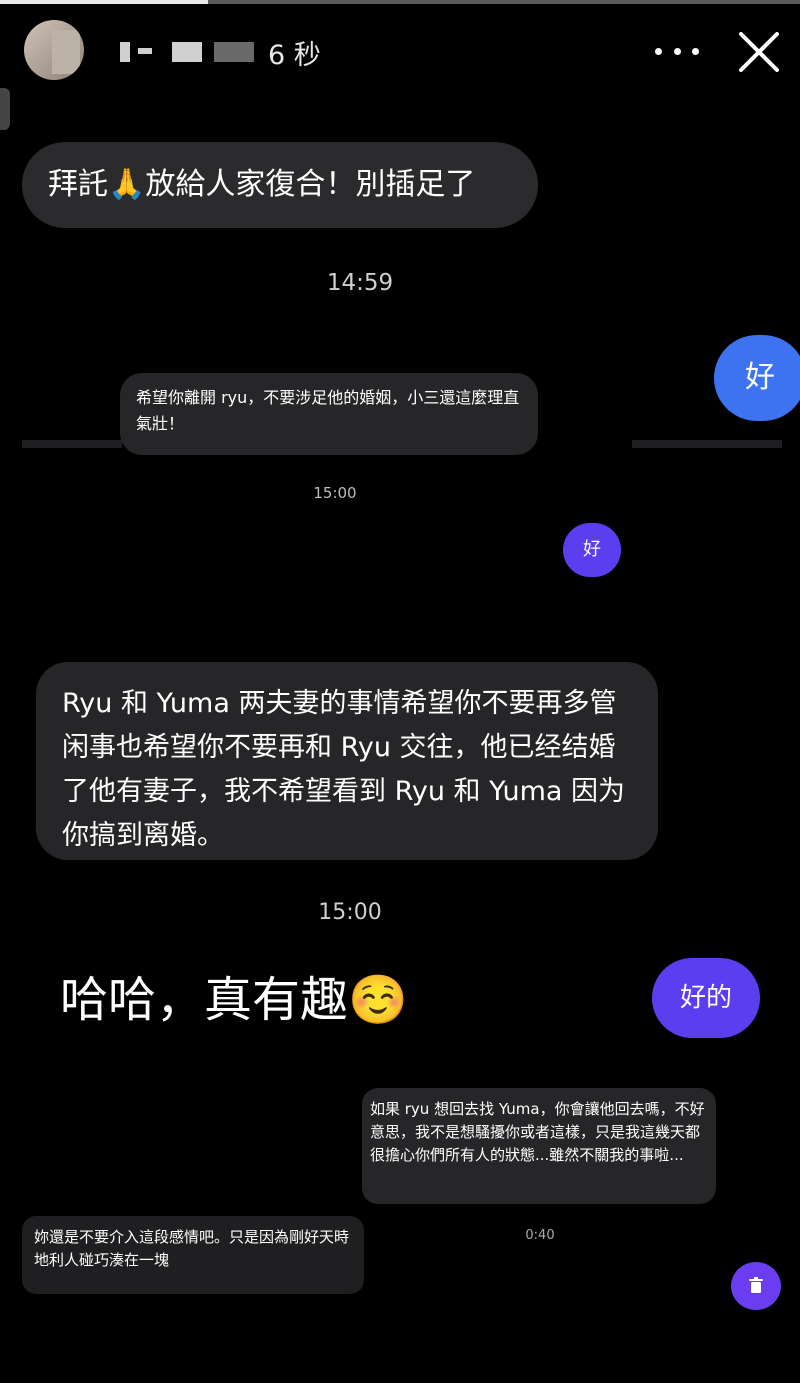 The height and width of the screenshot is (1383, 800). Describe the element at coordinates (677, 51) in the screenshot. I see `more-horizontal-icon` at that location.